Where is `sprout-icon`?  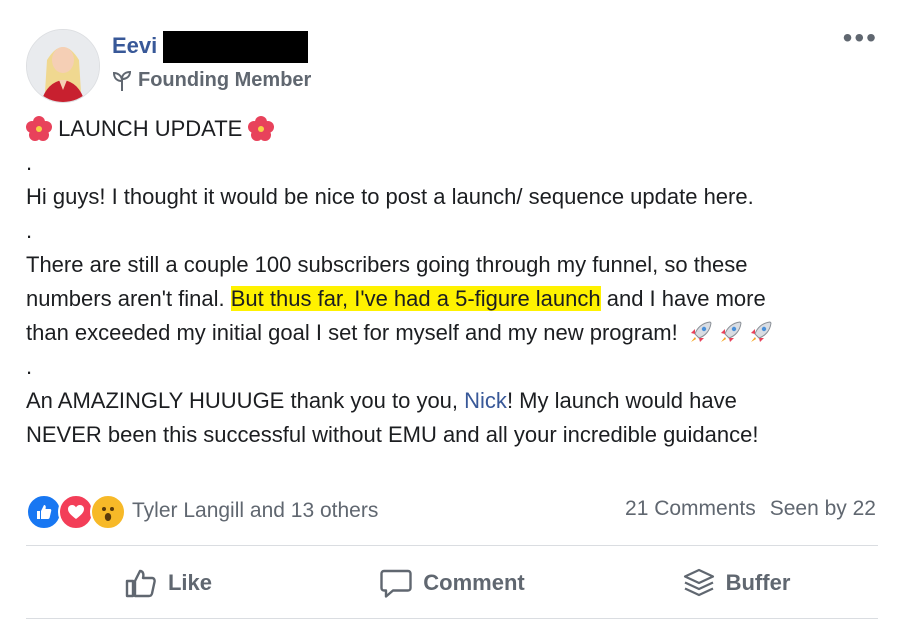 sprout-icon is located at coordinates (122, 80).